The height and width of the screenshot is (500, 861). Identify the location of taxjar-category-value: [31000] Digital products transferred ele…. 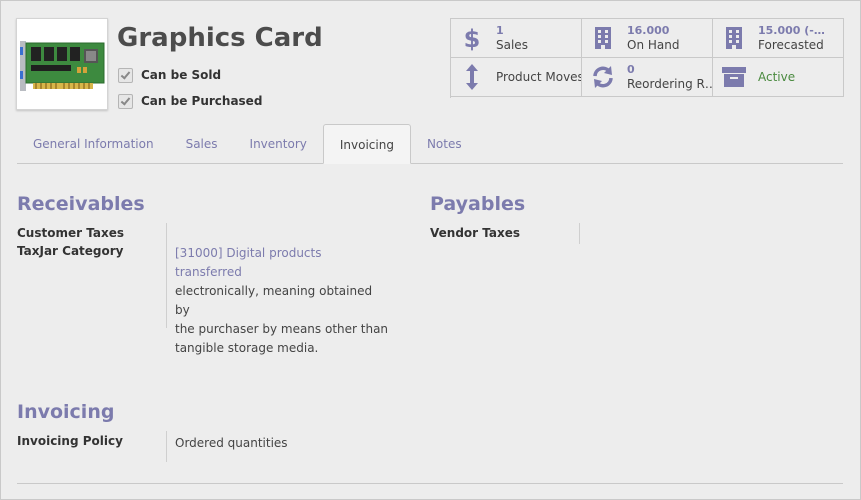
(282, 301).